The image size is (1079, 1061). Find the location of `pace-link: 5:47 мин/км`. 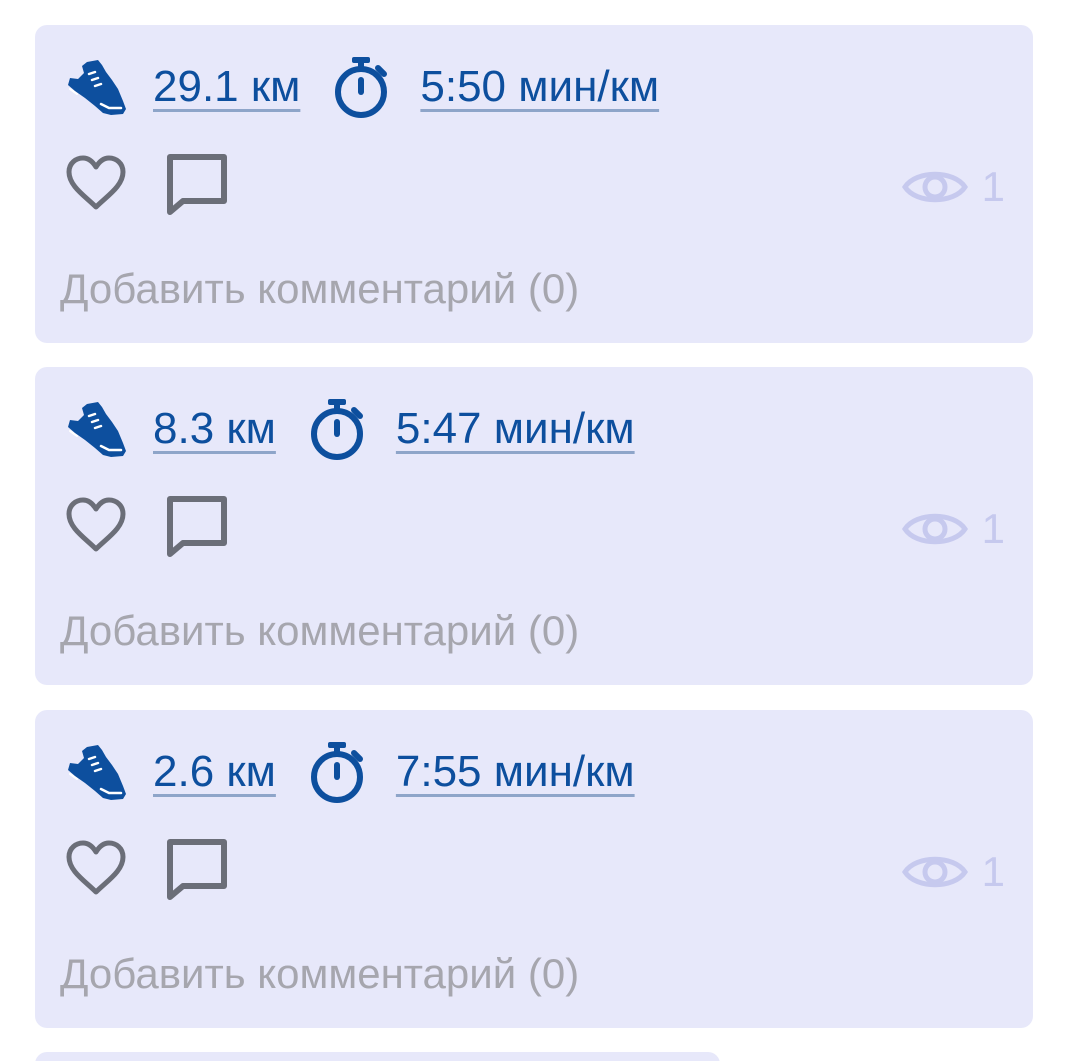

pace-link: 5:47 мин/км is located at coordinates (515, 429).